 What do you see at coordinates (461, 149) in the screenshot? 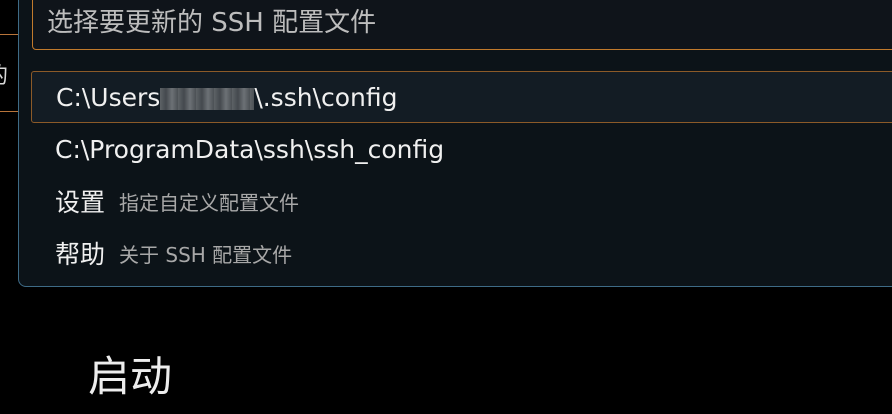
I see `config-option-programdata: C:\ProgramData\ssh\ssh_config` at bounding box center [461, 149].